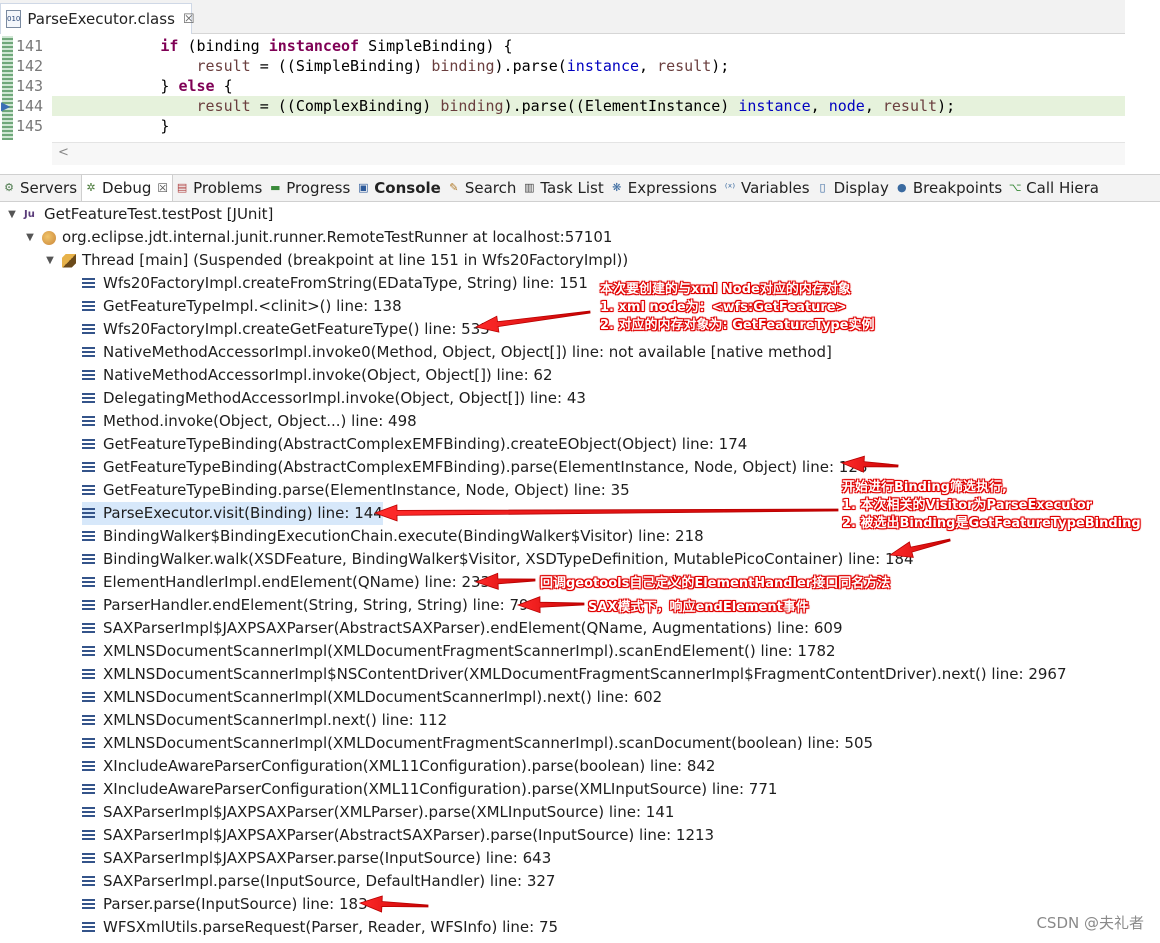 The height and width of the screenshot is (943, 1160). Describe the element at coordinates (822, 187) in the screenshot. I see `display-icon: ▯` at that location.